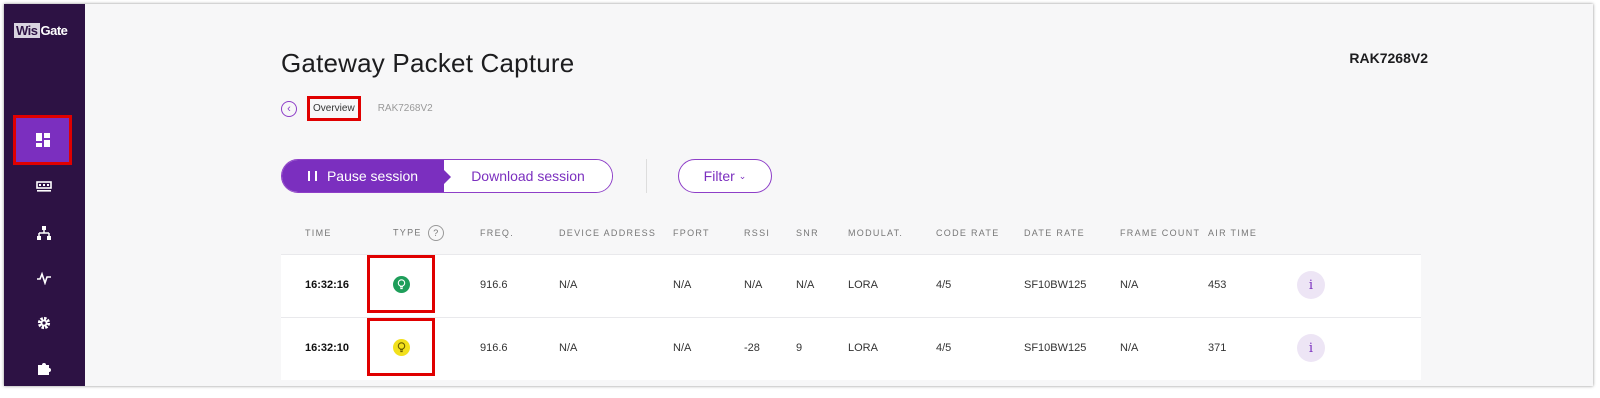  Describe the element at coordinates (742, 175) in the screenshot. I see `chevron-down-icon: ⌄` at that location.